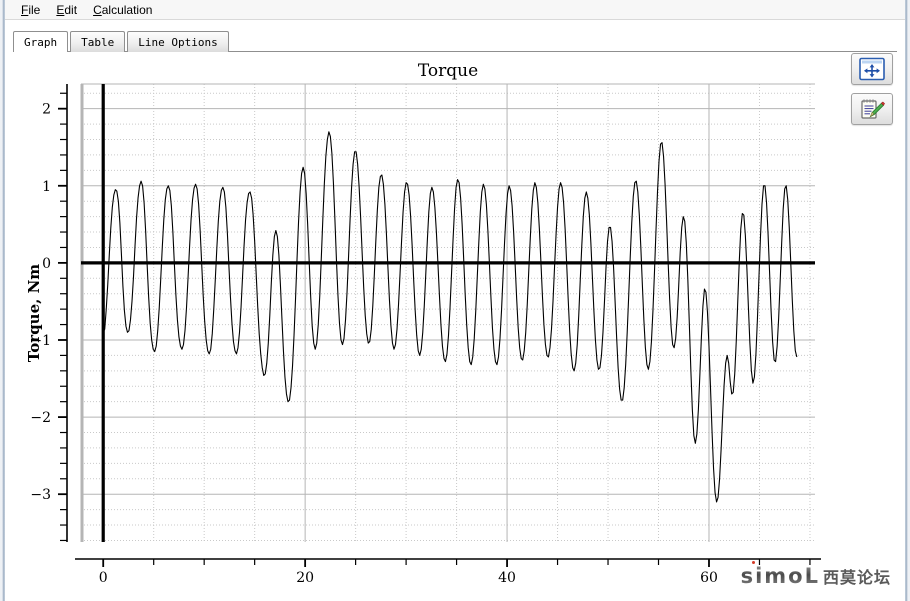 The width and height of the screenshot is (910, 601). Describe the element at coordinates (40, 495) in the screenshot. I see `y-tick-label: −3` at that location.